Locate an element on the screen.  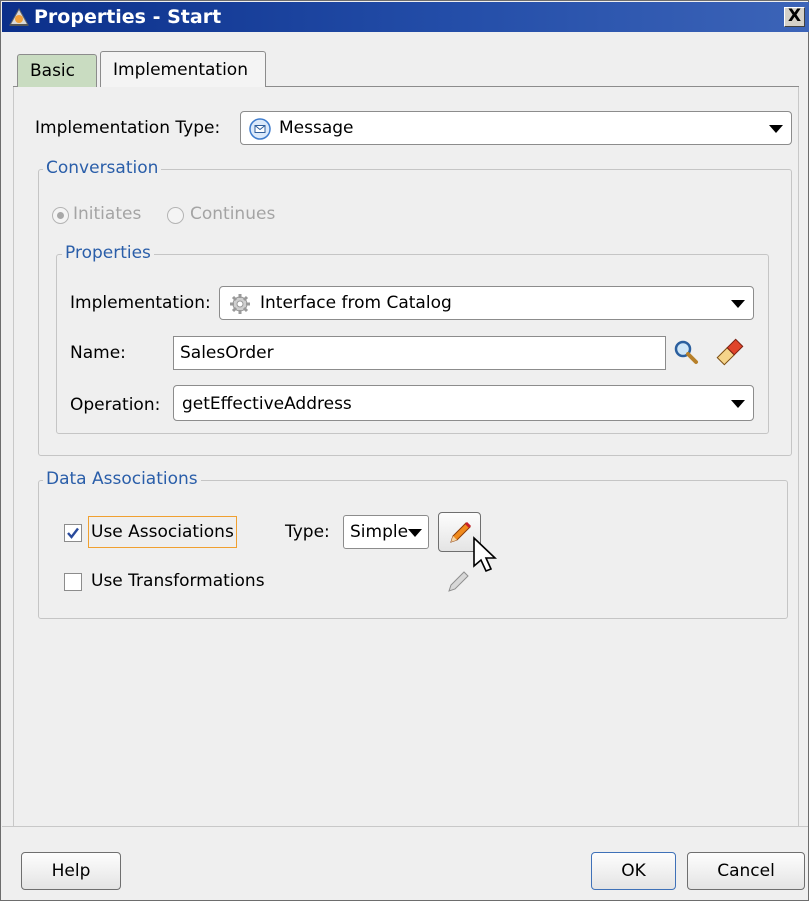
name-field: SalesOrder is located at coordinates (419, 353).